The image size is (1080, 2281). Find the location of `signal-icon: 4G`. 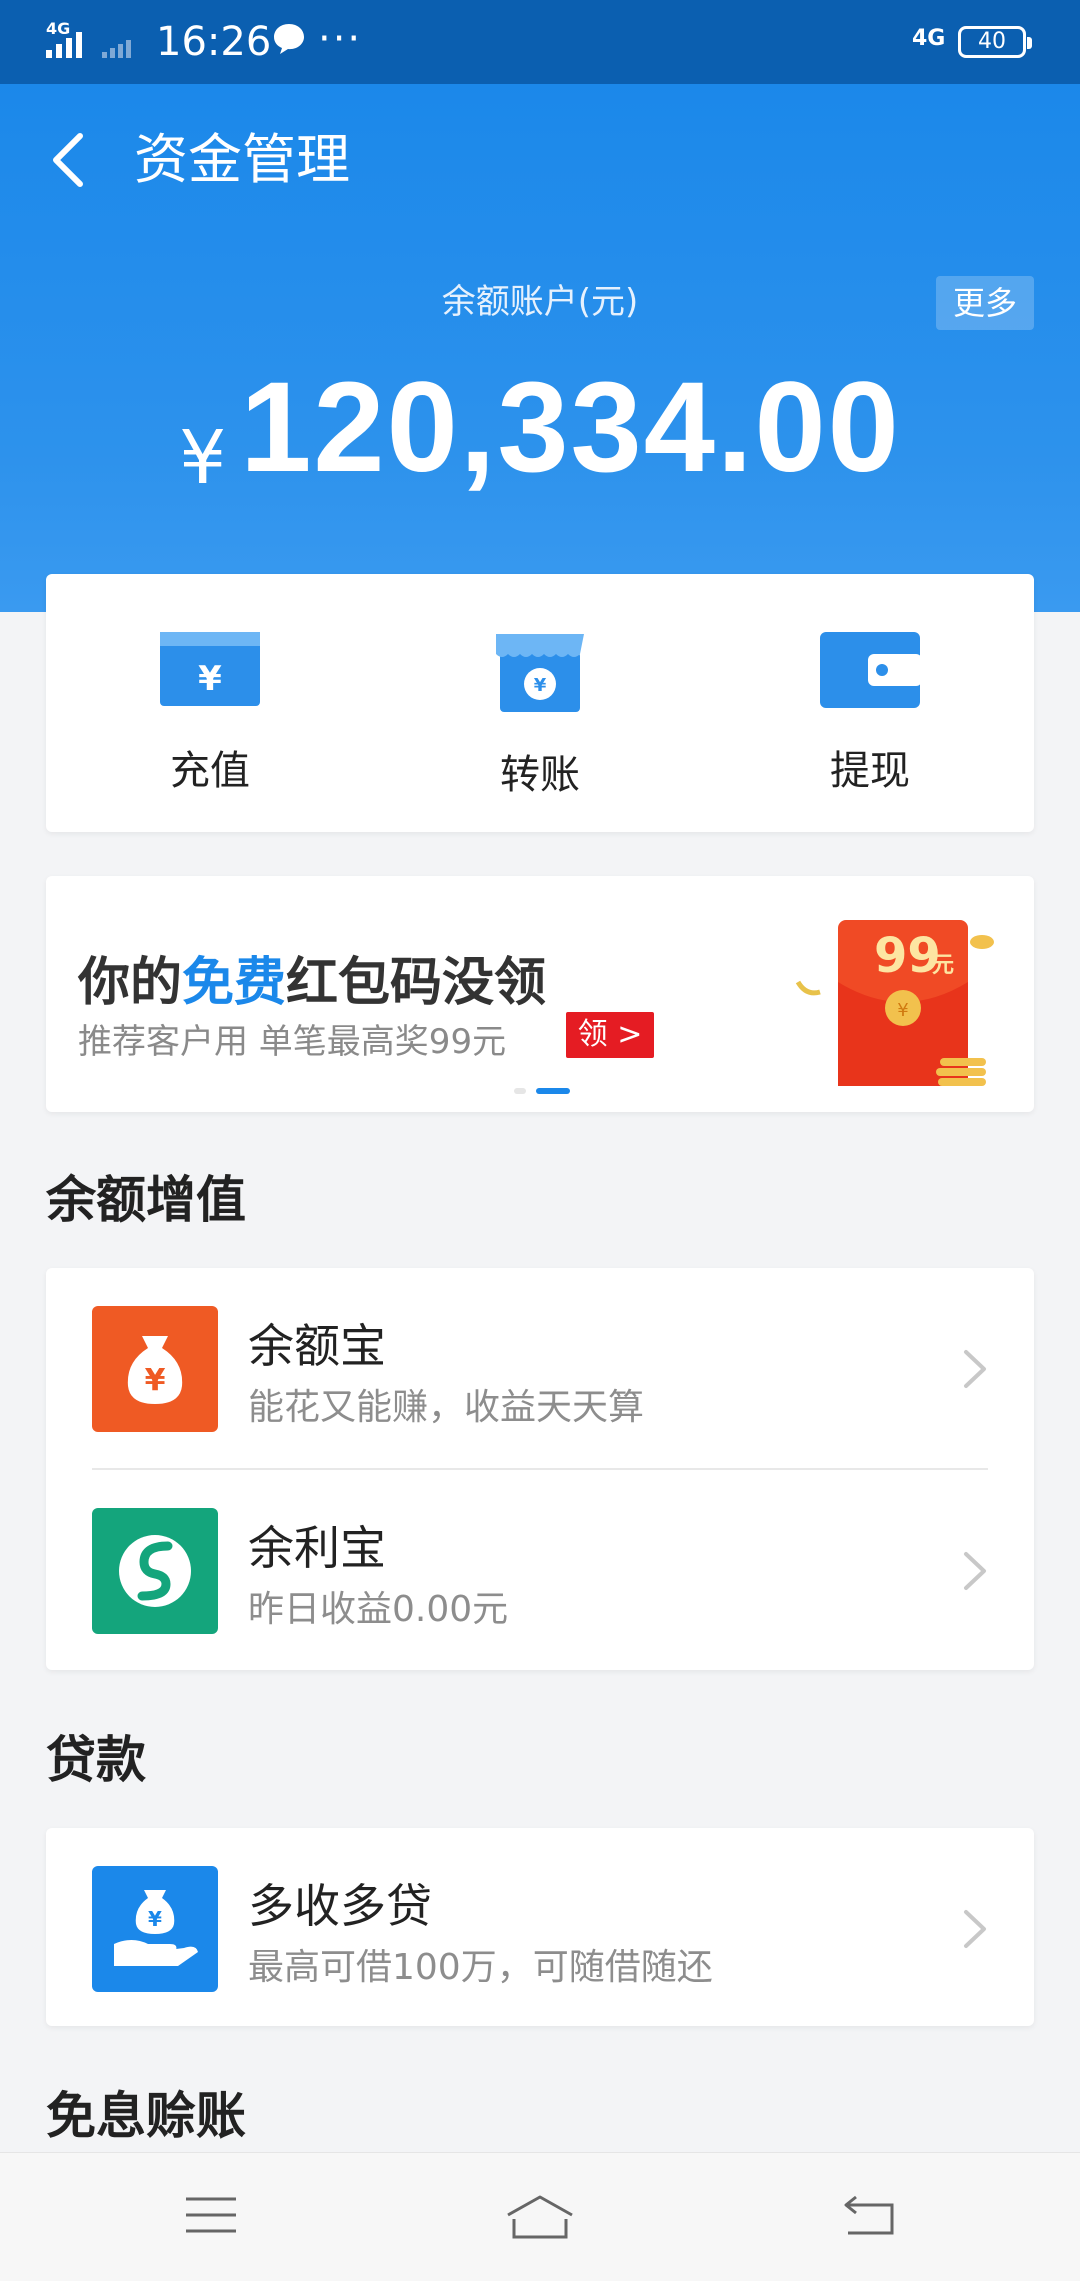

signal-icon: 4G is located at coordinates (88, 39).